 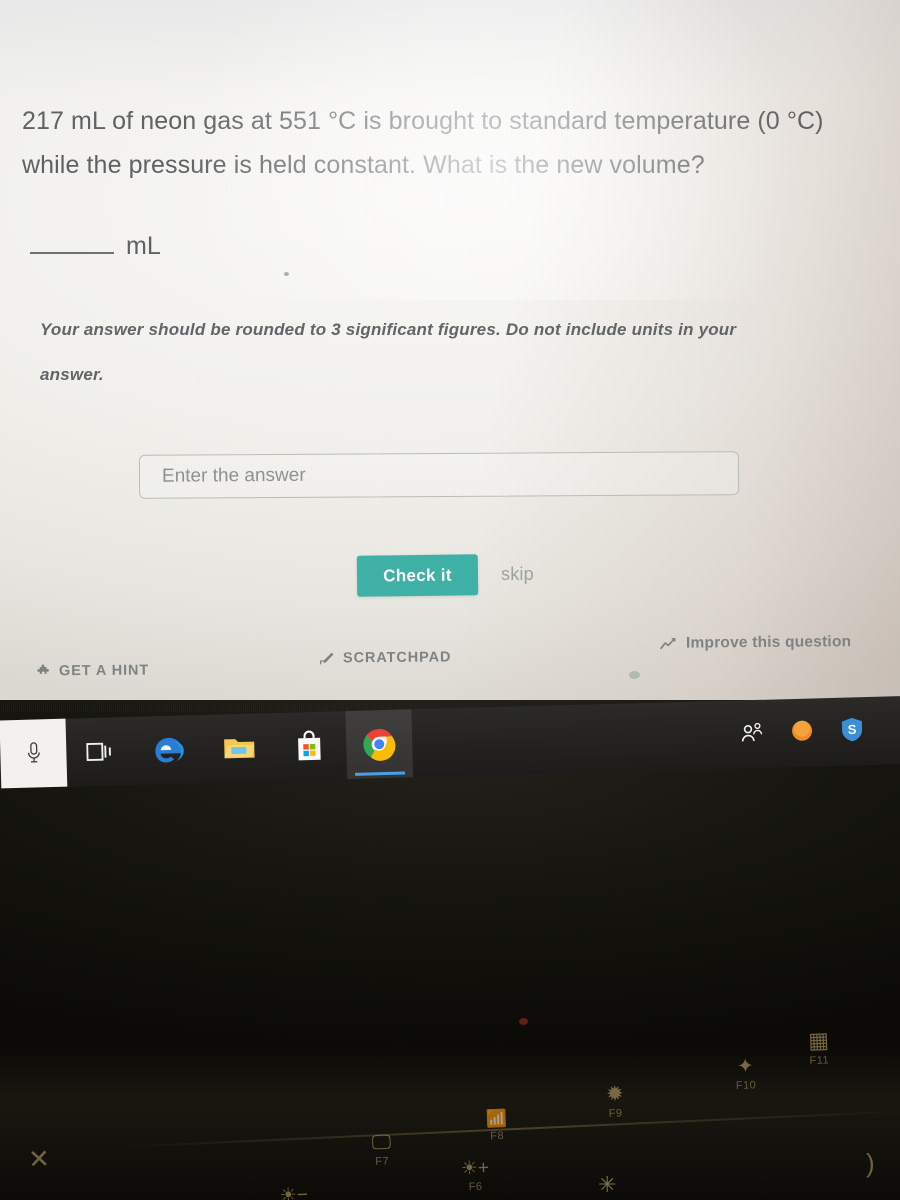 I want to click on skip-button: skip, so click(x=517, y=574).